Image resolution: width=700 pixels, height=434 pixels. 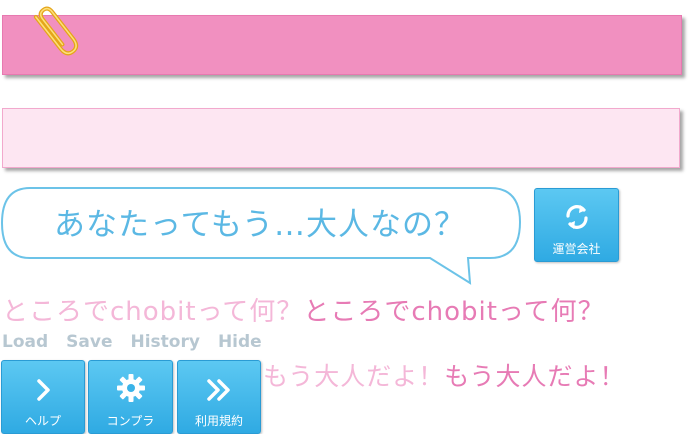 What do you see at coordinates (43, 390) in the screenshot?
I see `chevron-right-icon` at bounding box center [43, 390].